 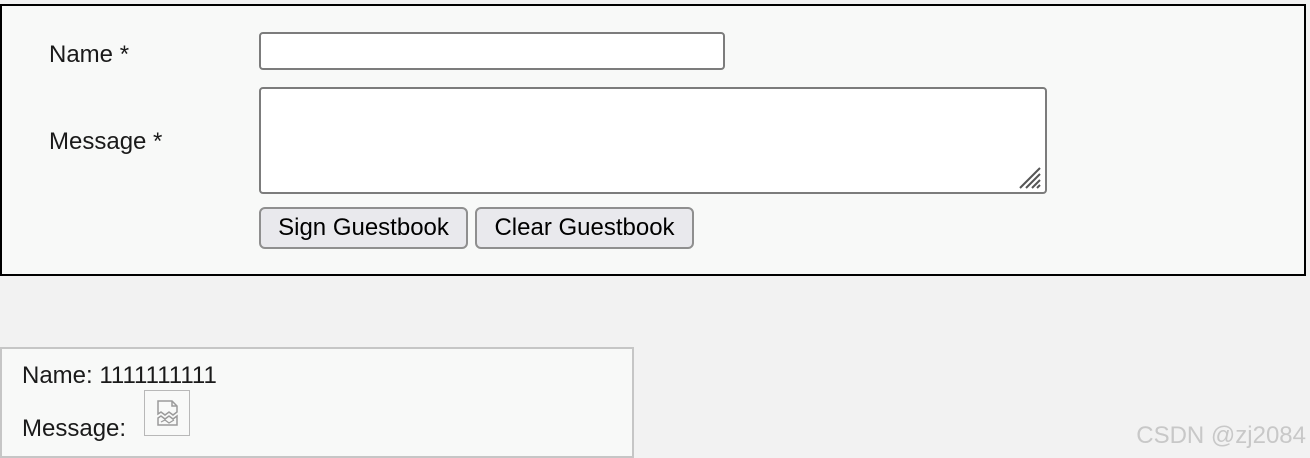 What do you see at coordinates (74, 428) in the screenshot?
I see `entry-message-label: Message:` at bounding box center [74, 428].